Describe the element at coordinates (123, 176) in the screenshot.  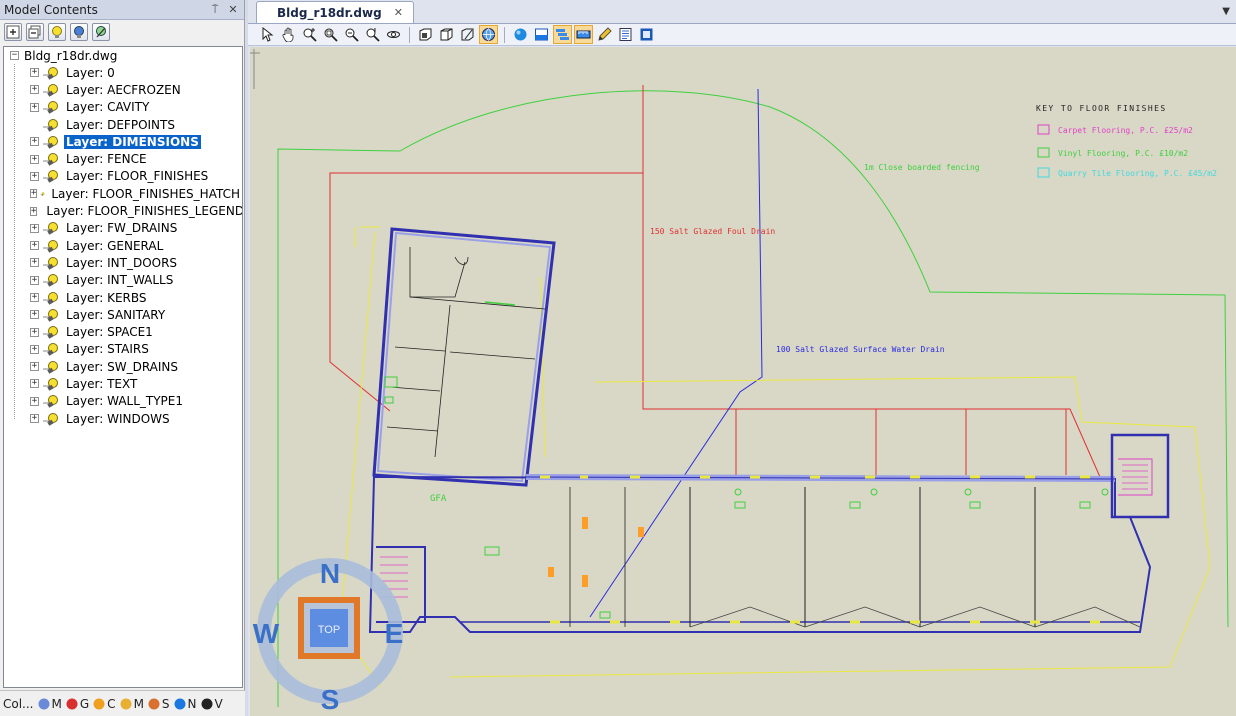
I see `layer-tree-item: + Layer: FLOOR_FINISHES` at that location.